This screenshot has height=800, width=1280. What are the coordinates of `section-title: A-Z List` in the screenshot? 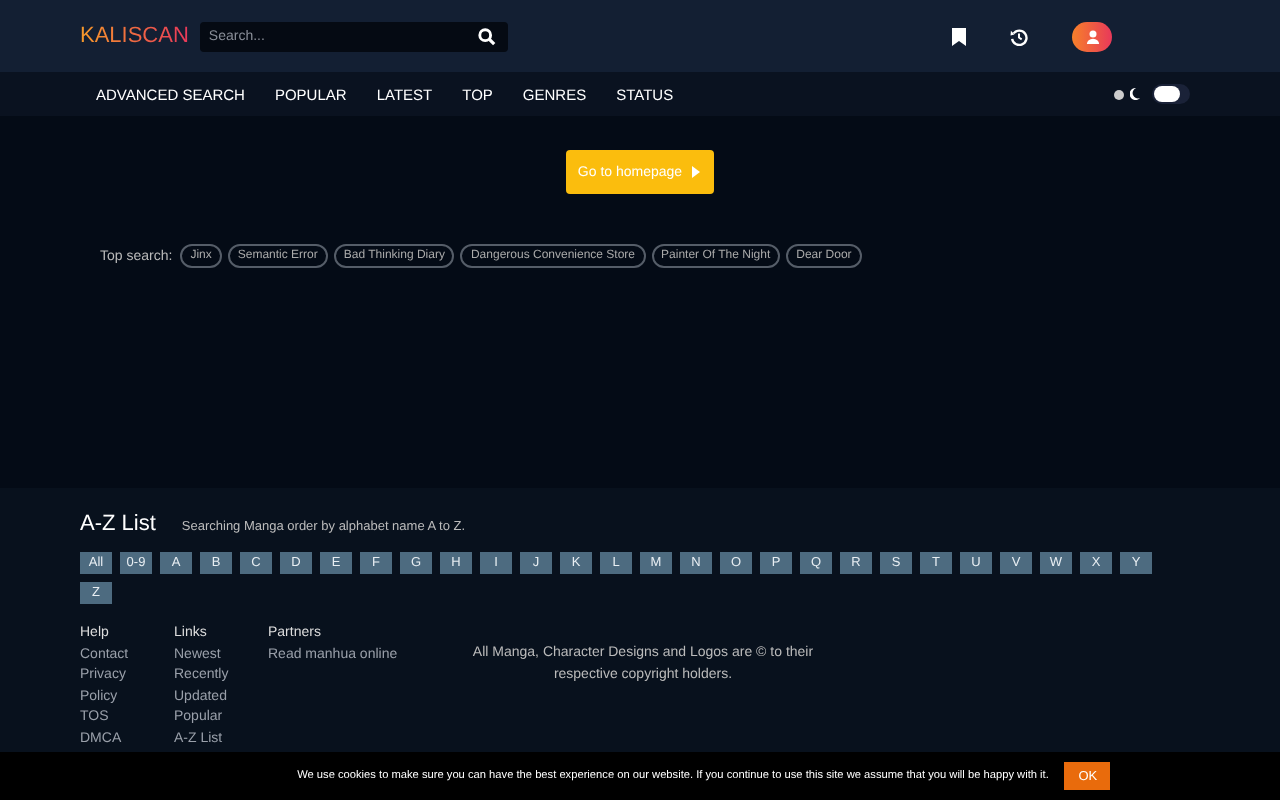 It's located at (118, 524).